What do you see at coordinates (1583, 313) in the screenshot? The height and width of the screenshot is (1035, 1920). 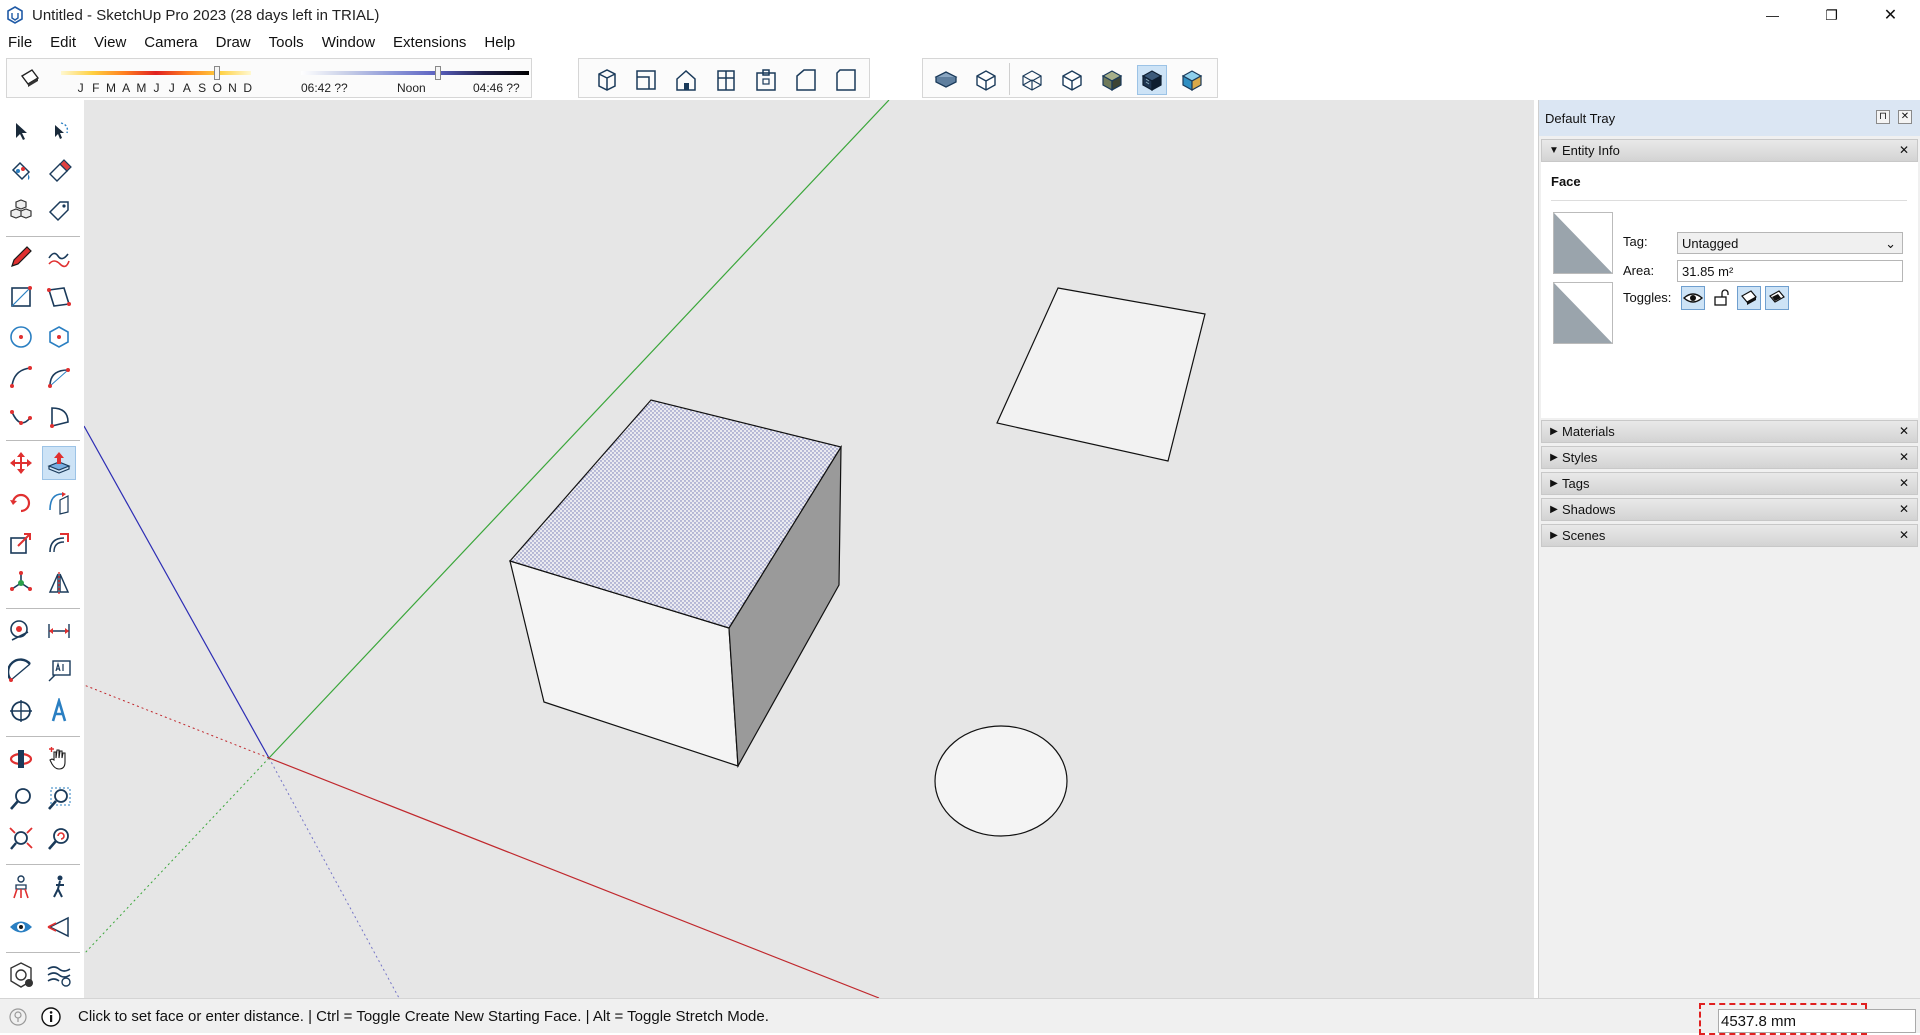 I see `back-material-swatch` at bounding box center [1583, 313].